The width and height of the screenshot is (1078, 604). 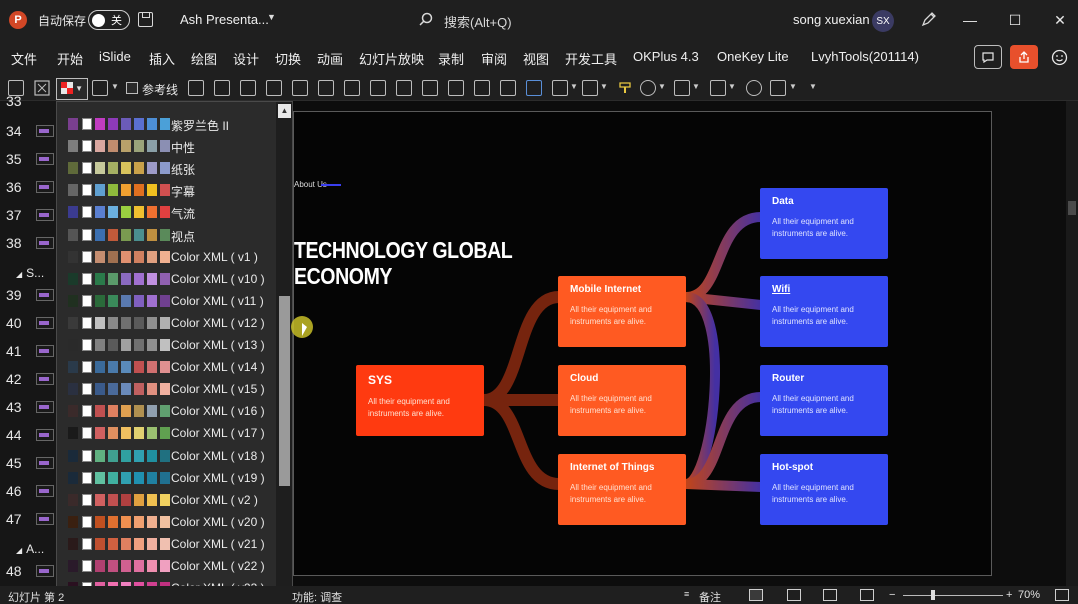 I want to click on arrange-icon, so click(x=778, y=88).